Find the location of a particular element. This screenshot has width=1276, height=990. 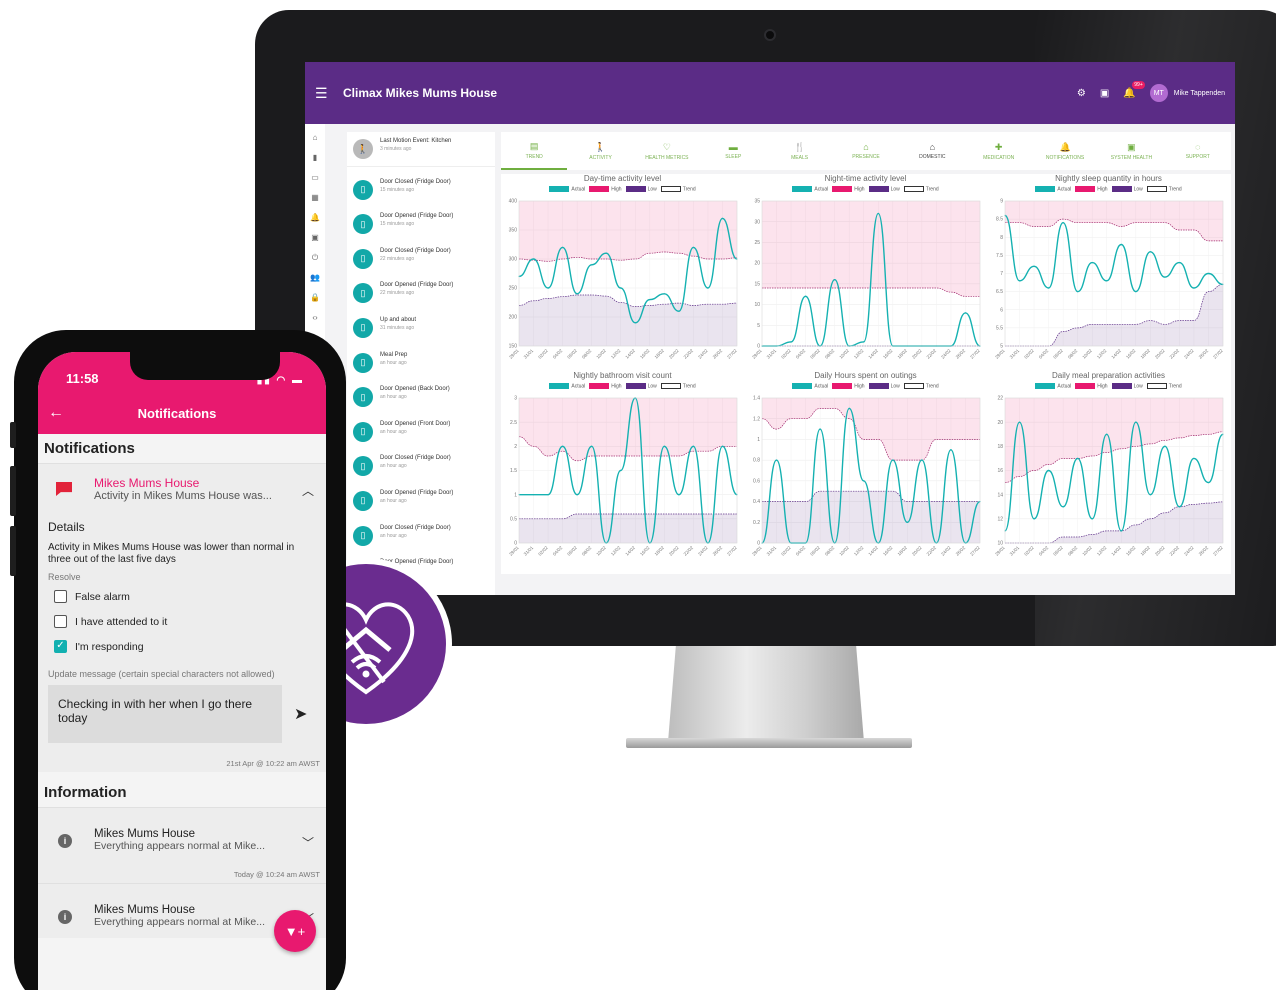

bell-icon: 🔔 99+ is located at coordinates (1134, 89).